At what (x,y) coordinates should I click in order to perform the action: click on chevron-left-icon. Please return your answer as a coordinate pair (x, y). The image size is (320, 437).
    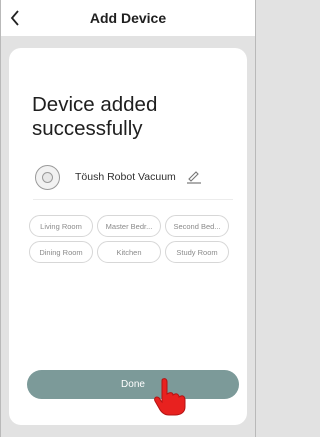
    Looking at the image, I should click on (14, 18).